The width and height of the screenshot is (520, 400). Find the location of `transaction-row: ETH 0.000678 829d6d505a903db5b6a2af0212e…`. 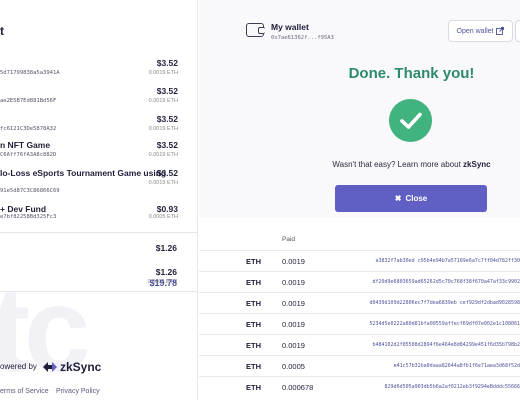

transaction-row: ETH 0.000678 829d6d505a903db5b6a2af0212e… is located at coordinates (359, 387).